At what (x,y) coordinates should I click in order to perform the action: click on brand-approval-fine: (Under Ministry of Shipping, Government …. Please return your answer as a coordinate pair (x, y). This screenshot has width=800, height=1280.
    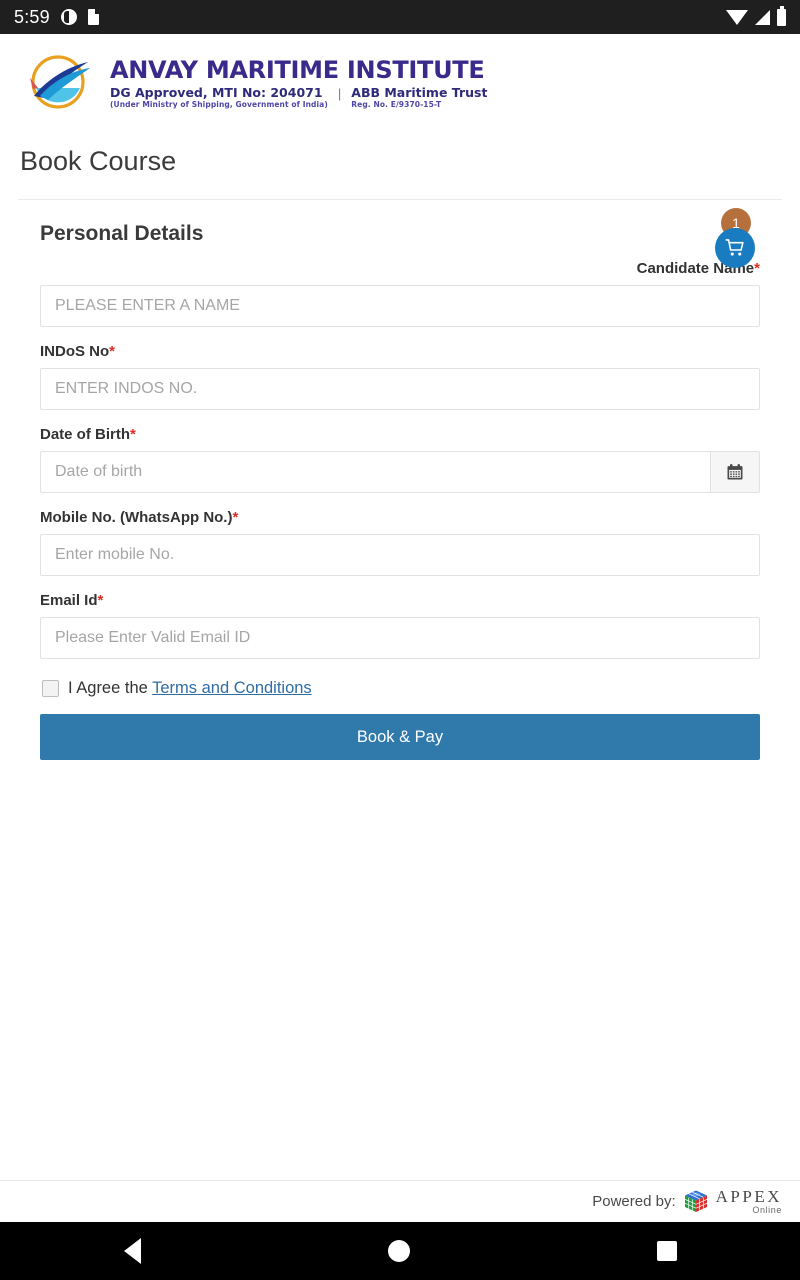
    Looking at the image, I should click on (219, 105).